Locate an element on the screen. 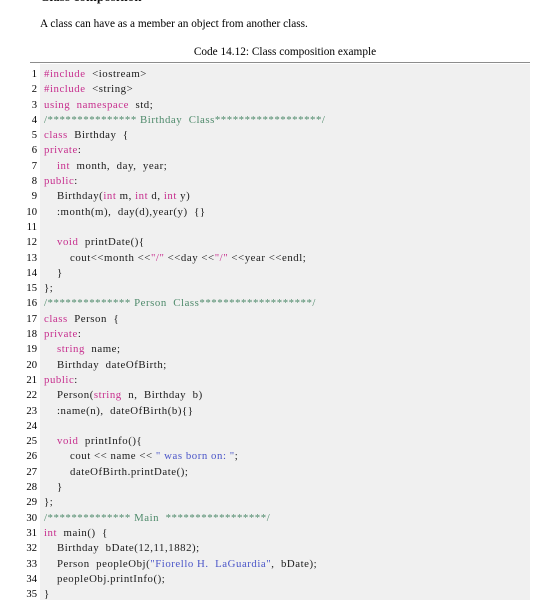  line-source: int month, day, year; is located at coordinates (105, 166).